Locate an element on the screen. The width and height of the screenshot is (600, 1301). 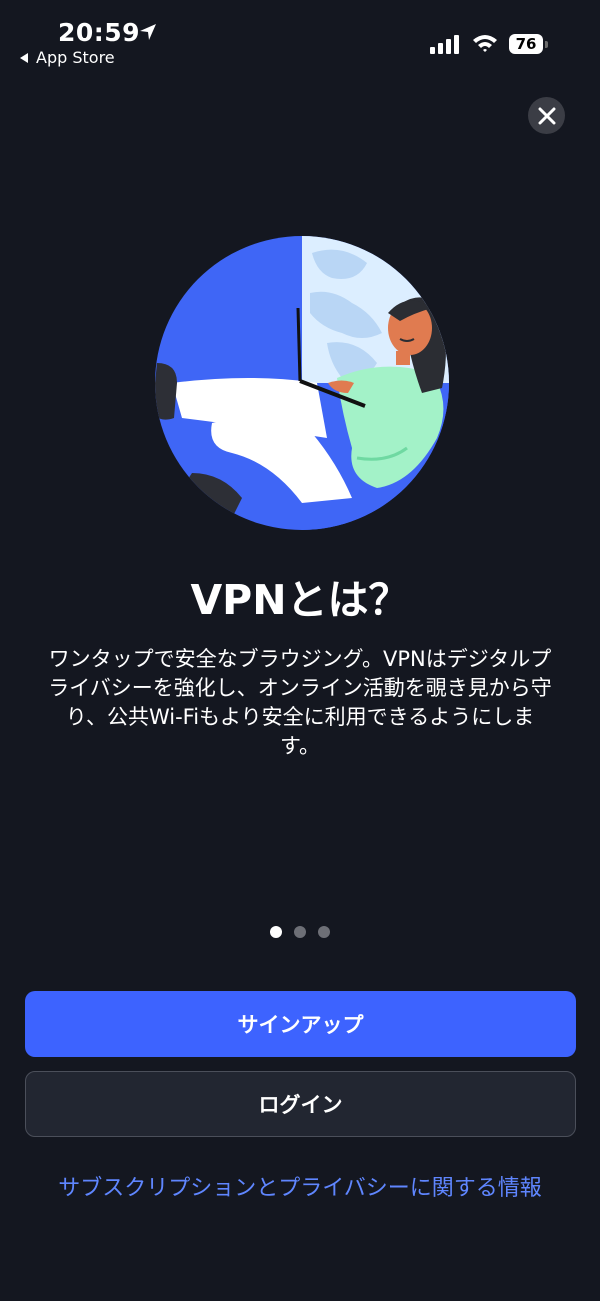
battery-tip is located at coordinates (546, 44).